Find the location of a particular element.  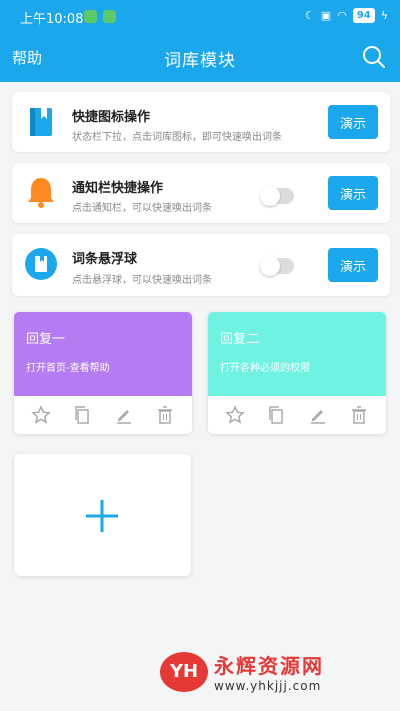

feature-desc: 状态栏下拉，点击词库图标，即可快速唤出词条 is located at coordinates (177, 137).